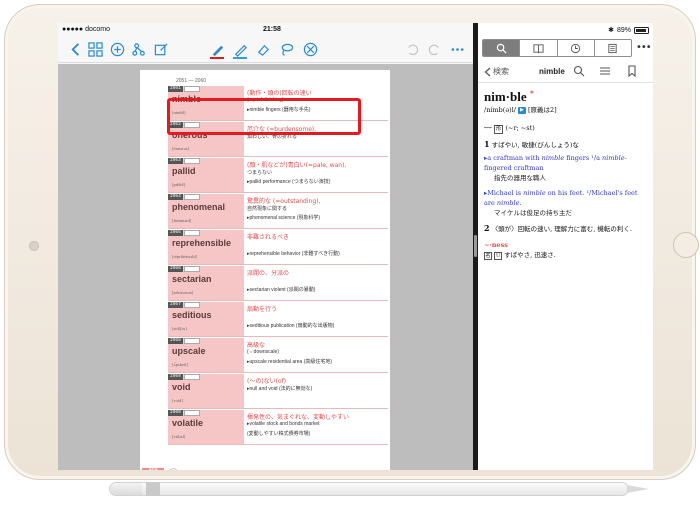 The height and width of the screenshot is (508, 700). What do you see at coordinates (558, 228) in the screenshot?
I see `sense-2: 2 〈頭が〉回転の速い, 理解力に富む, 機転の利く.` at bounding box center [558, 228].